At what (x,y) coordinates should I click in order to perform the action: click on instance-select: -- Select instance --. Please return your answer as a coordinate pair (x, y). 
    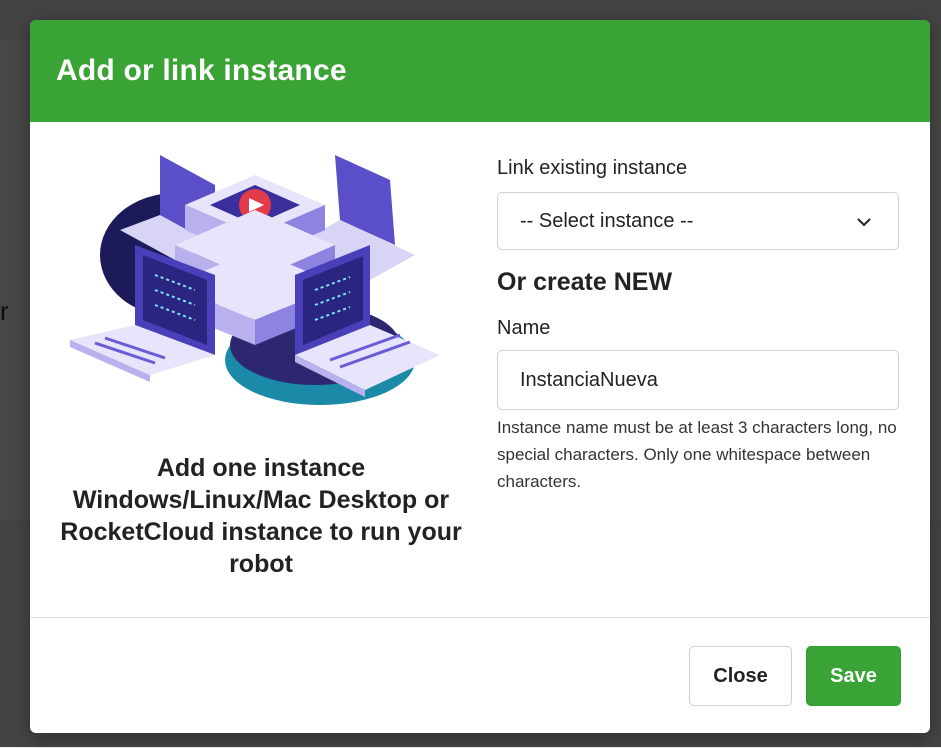
    Looking at the image, I should click on (698, 221).